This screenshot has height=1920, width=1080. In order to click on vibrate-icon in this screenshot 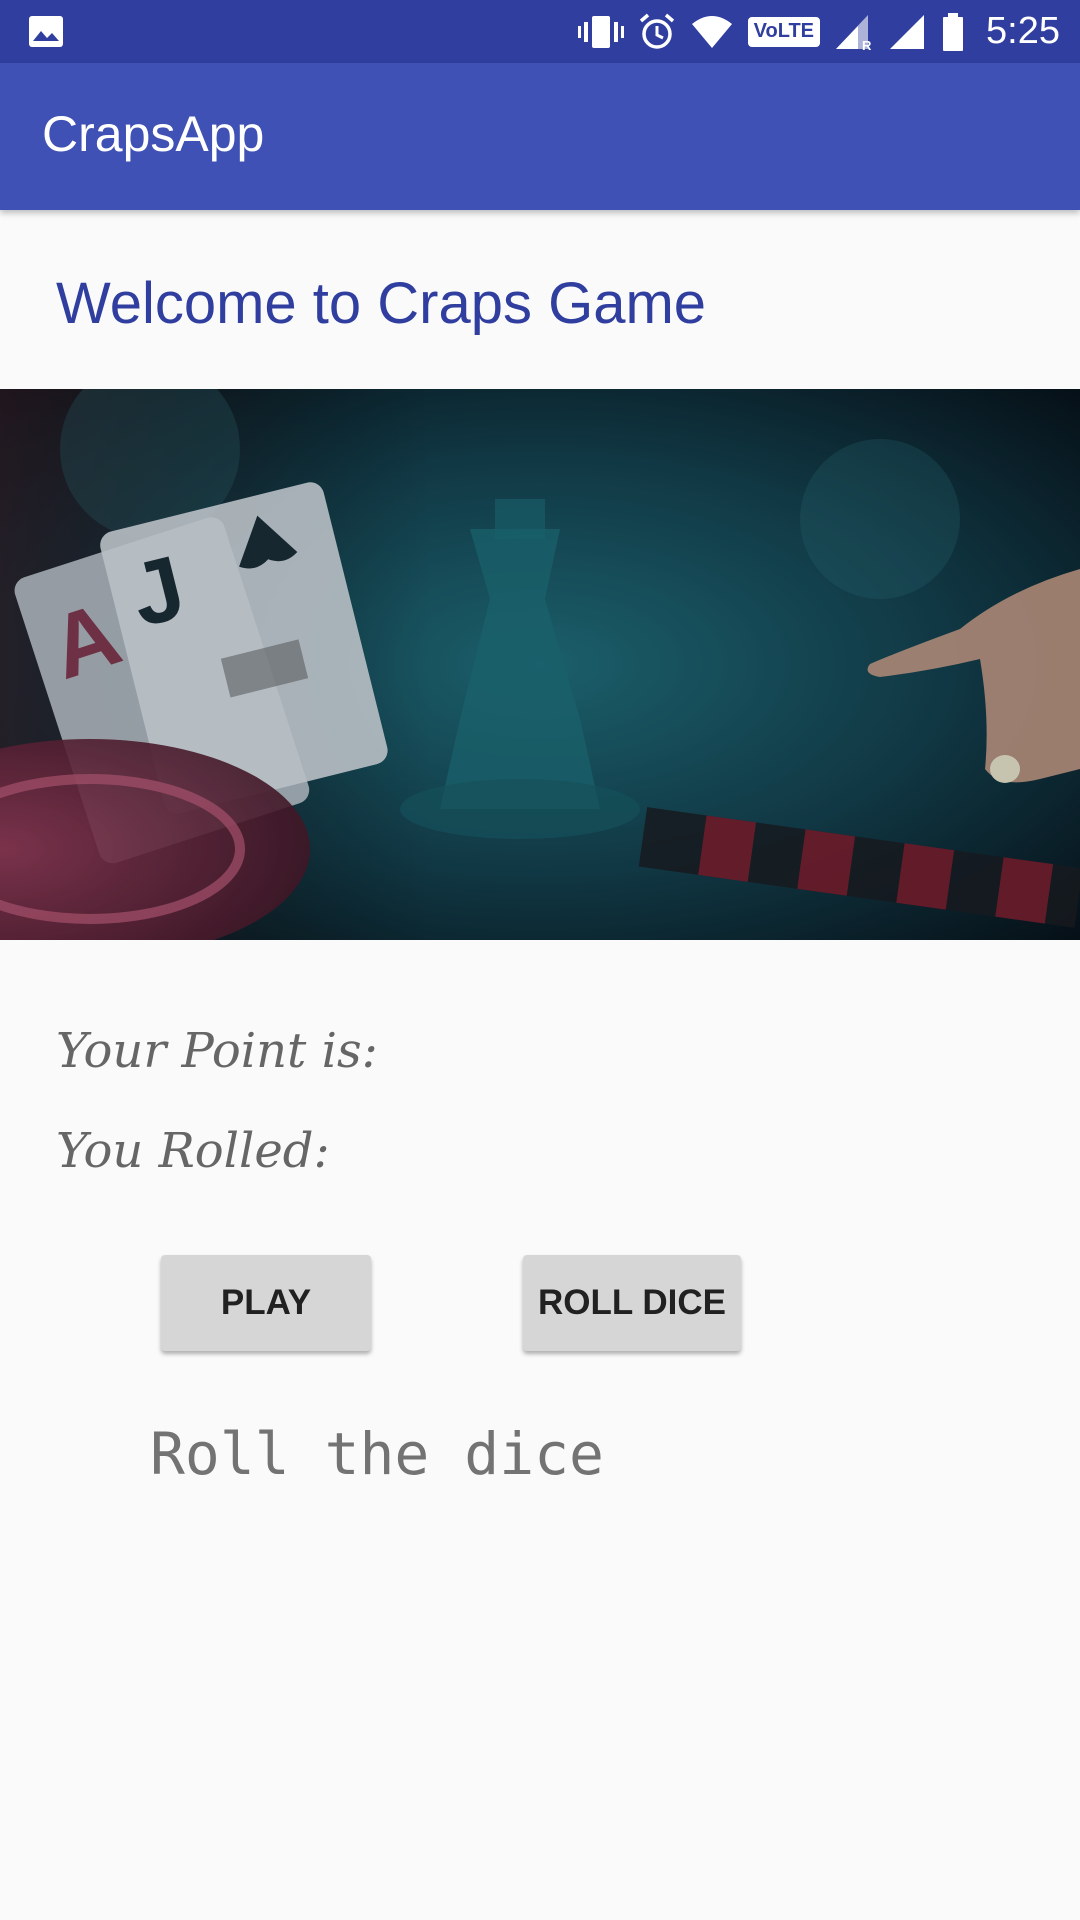, I will do `click(600, 32)`.